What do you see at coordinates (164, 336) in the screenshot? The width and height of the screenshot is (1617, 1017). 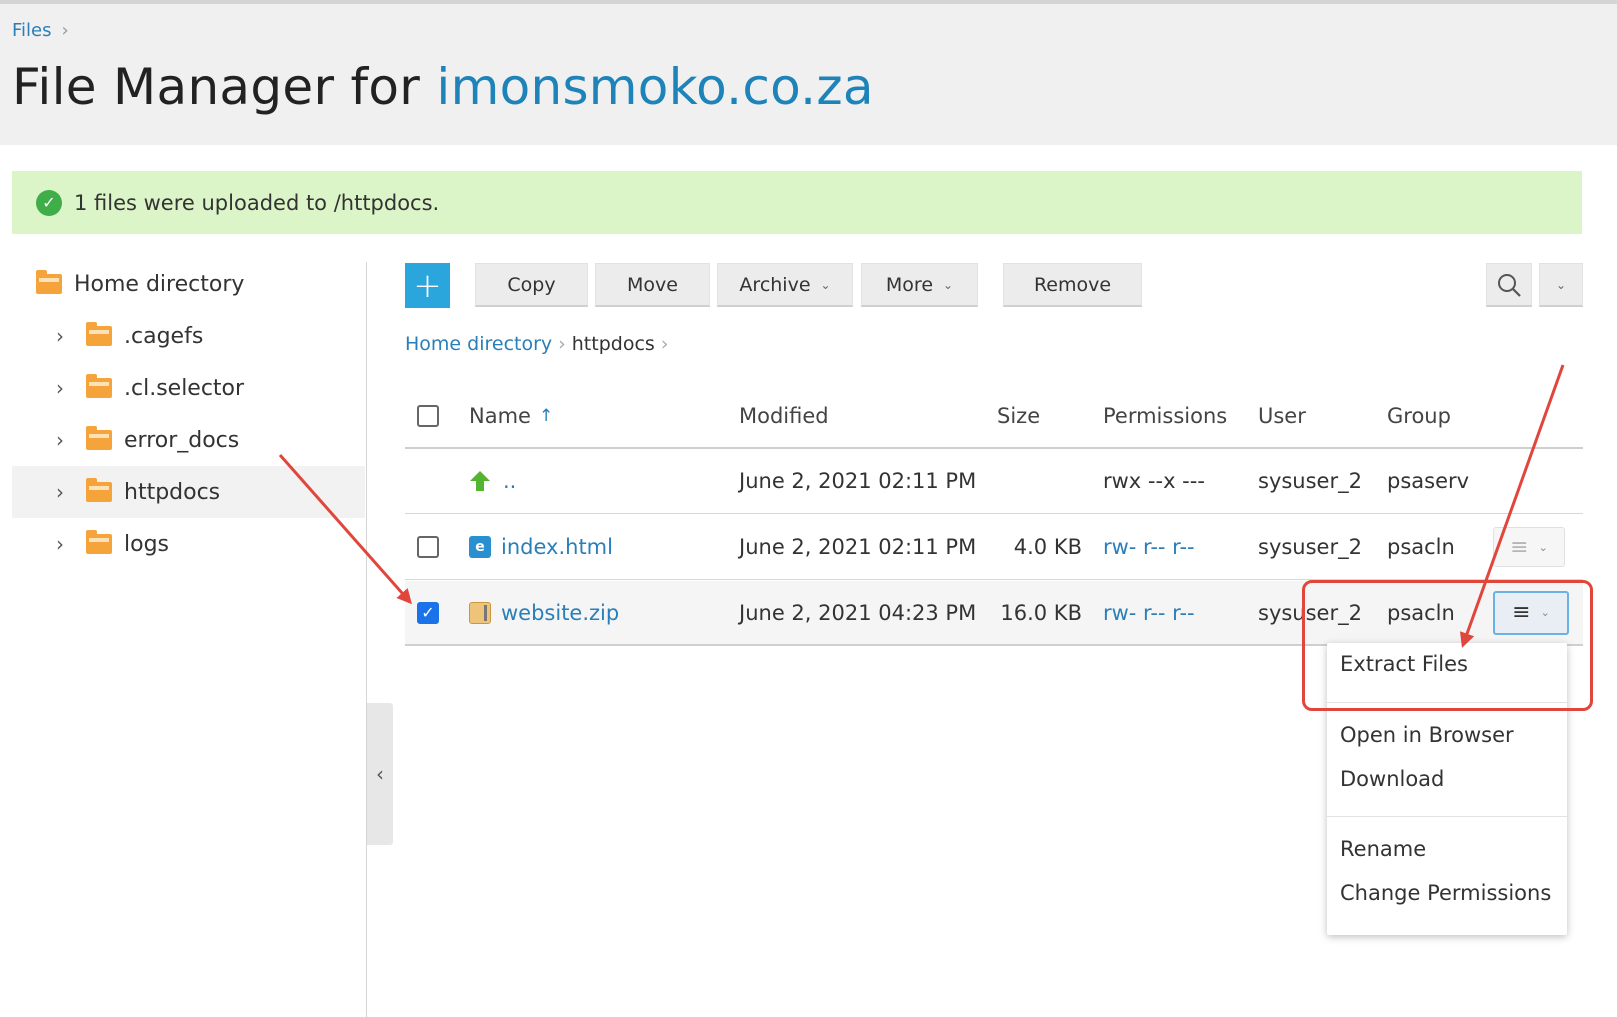 I see `tree-item-label: .cagefs` at bounding box center [164, 336].